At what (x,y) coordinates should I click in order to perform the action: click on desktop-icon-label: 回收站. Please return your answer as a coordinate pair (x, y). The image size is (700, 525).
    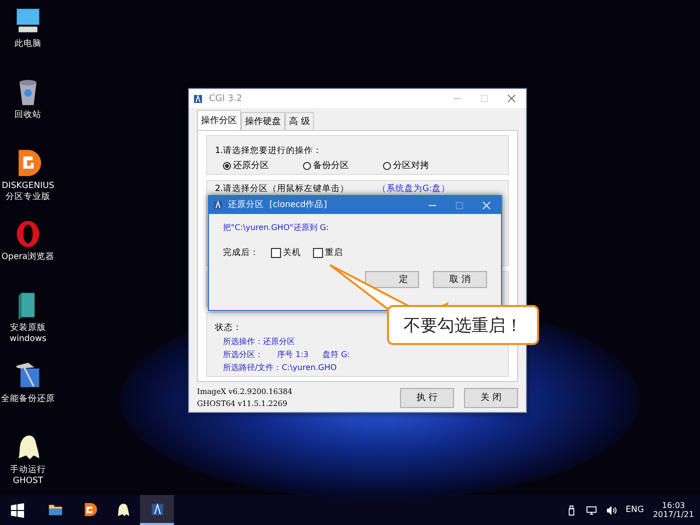
    Looking at the image, I should click on (28, 115).